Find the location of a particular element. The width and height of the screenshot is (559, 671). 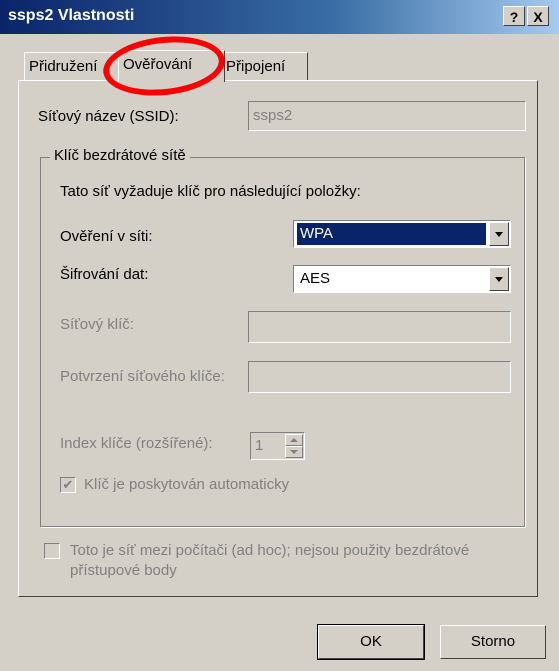

window-title: ssps2 Vlastnosti is located at coordinates (71, 15).